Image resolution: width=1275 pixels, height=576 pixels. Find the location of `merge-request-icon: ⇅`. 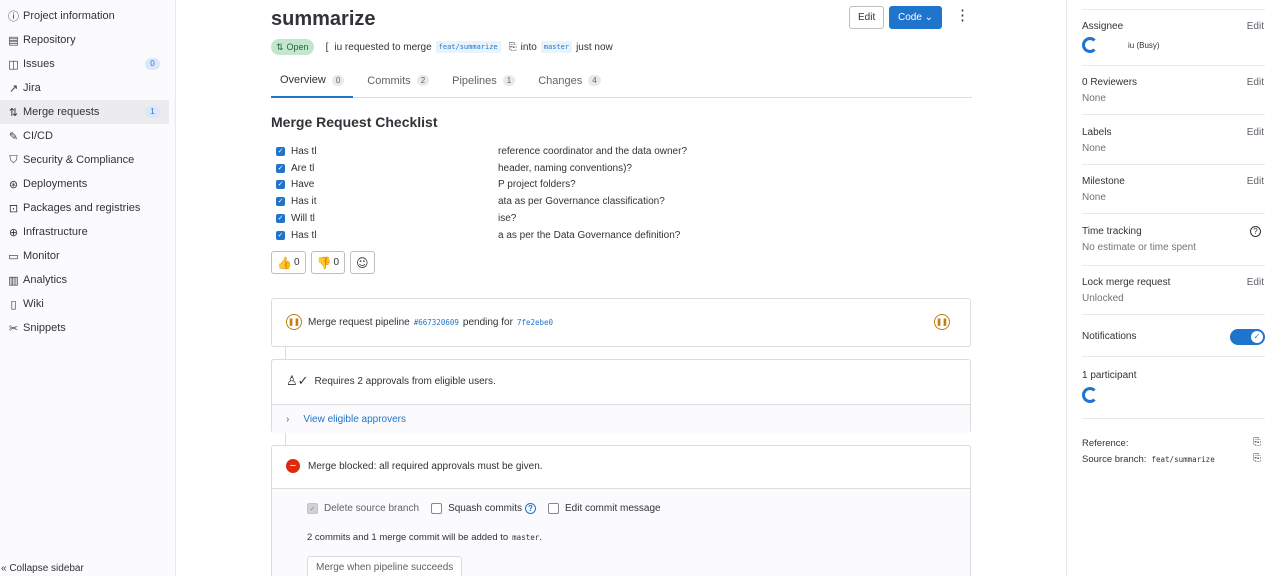

merge-request-icon: ⇅ is located at coordinates (13, 112).